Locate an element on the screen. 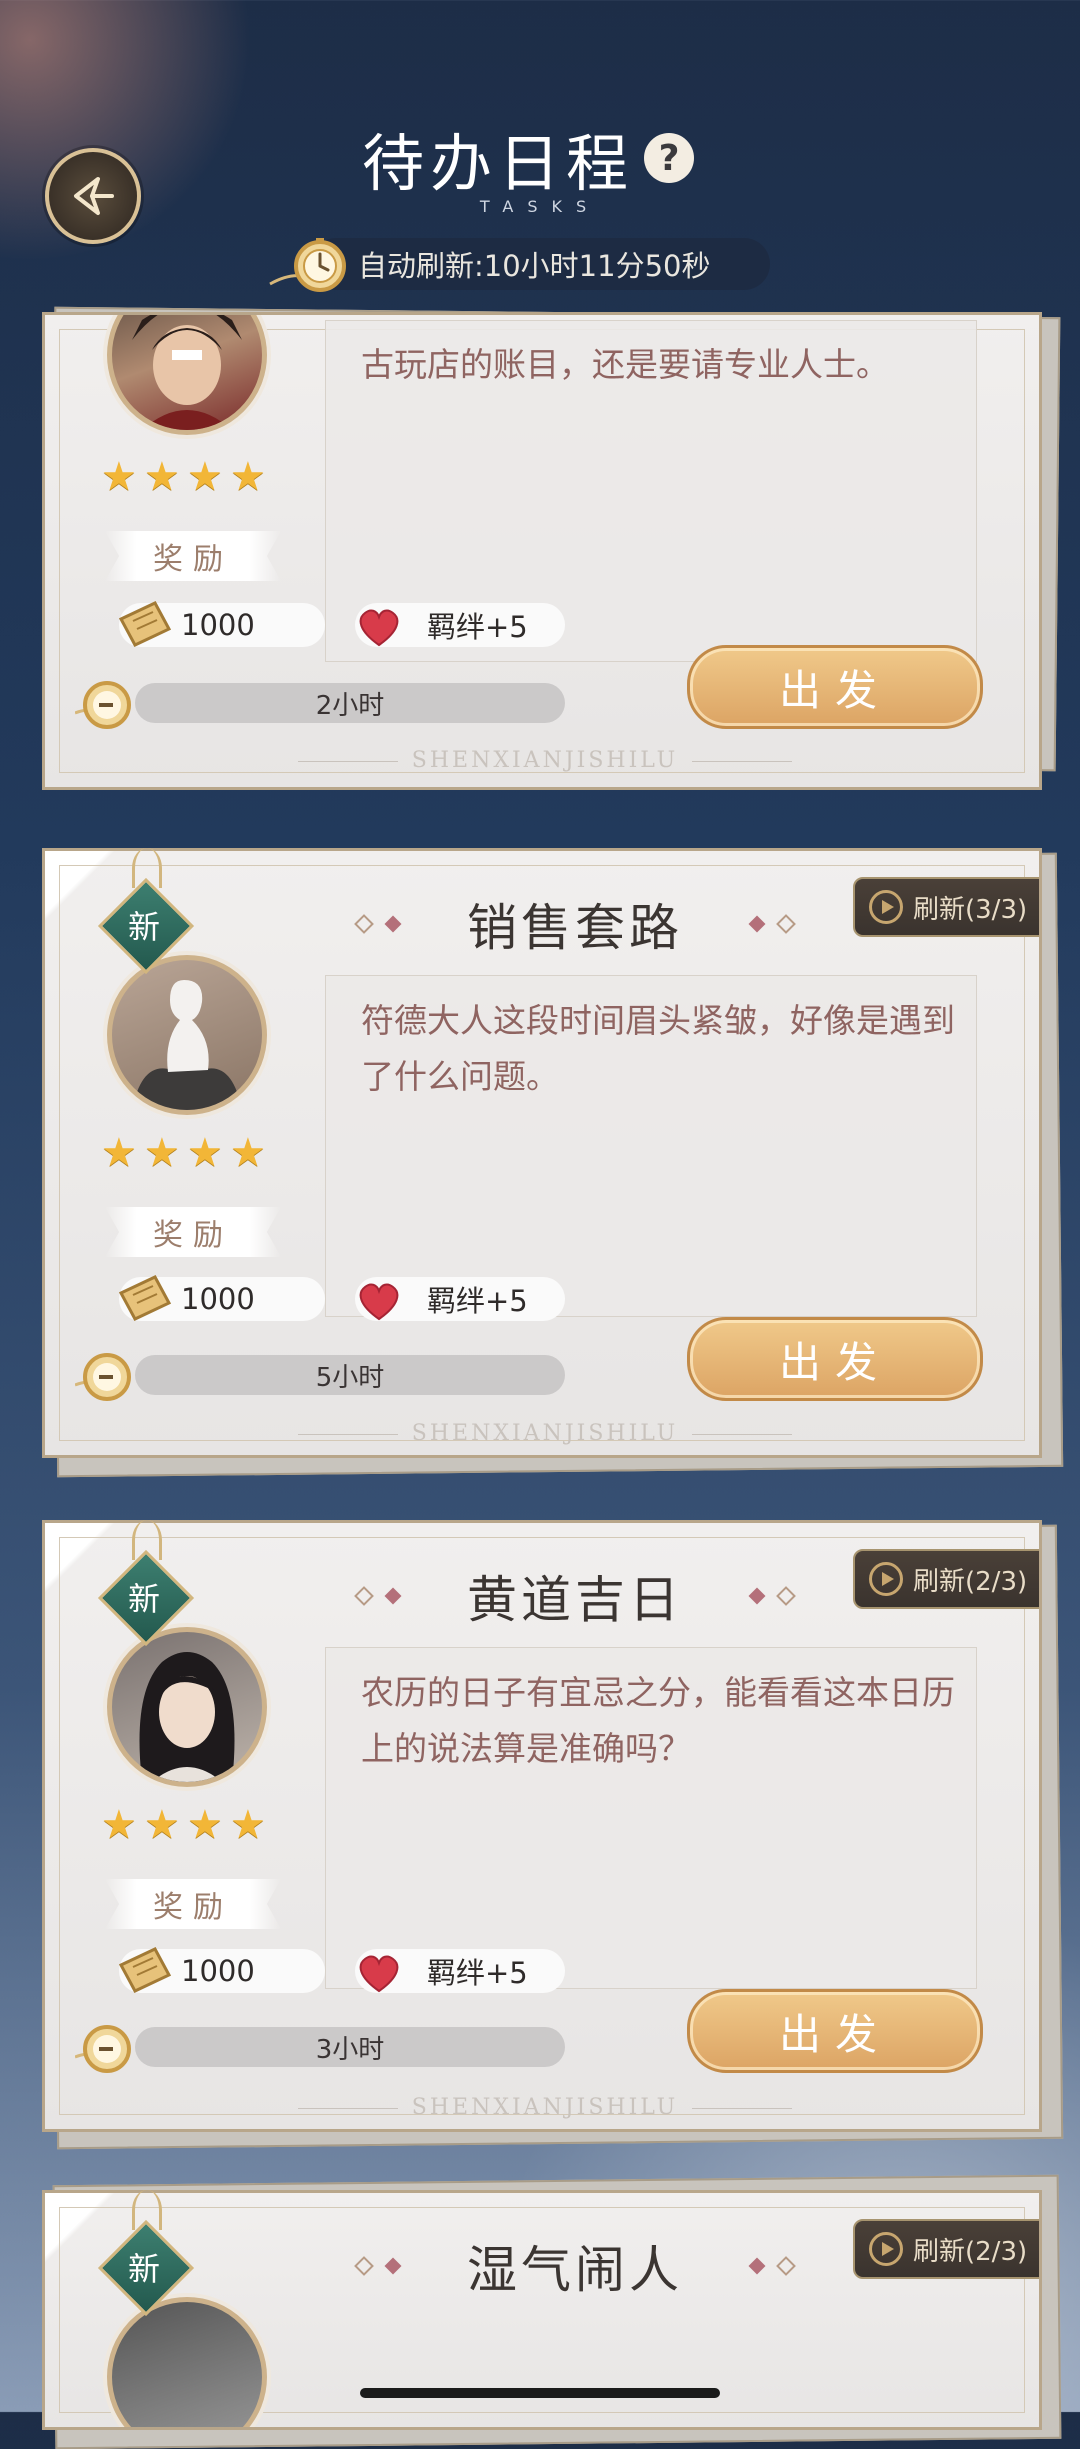  refresh-count: 刷新(3/3) is located at coordinates (970, 909).